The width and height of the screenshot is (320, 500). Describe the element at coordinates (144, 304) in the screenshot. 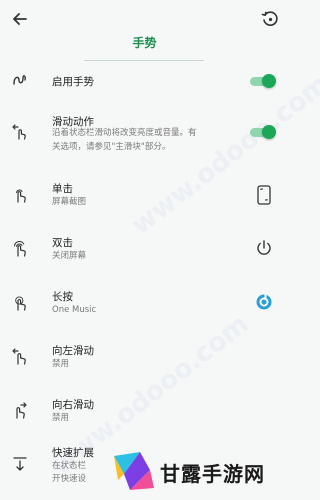

I see `gesture-row-long-press: 长按 One Music` at that location.